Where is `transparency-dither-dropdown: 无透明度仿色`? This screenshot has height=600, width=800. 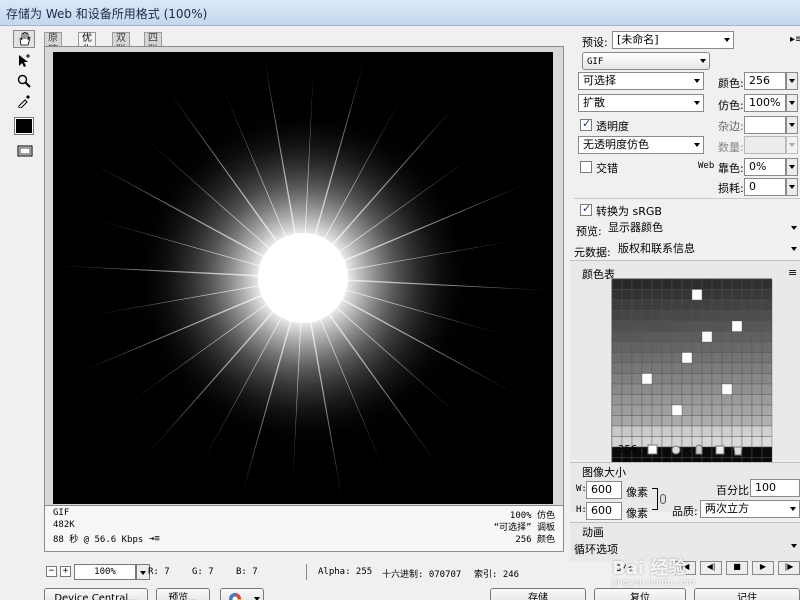
transparency-dither-dropdown: 无透明度仿色 is located at coordinates (641, 145).